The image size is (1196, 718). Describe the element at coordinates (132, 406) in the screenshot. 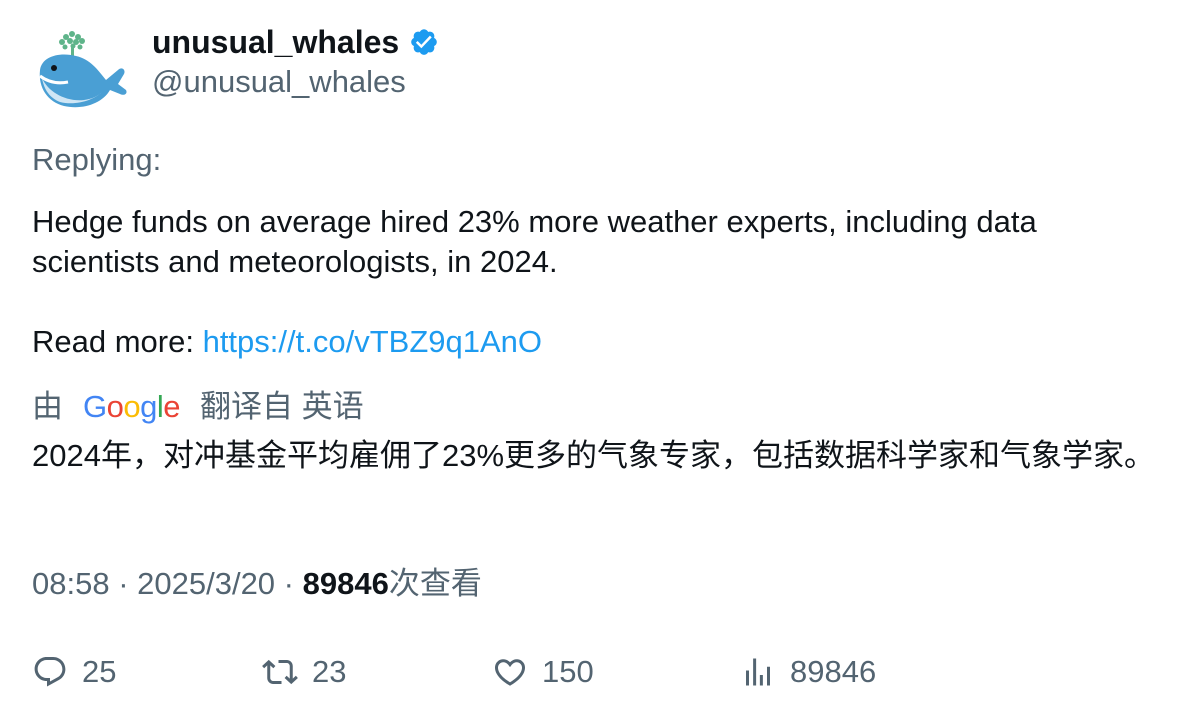

I see `google-logo: Google` at that location.